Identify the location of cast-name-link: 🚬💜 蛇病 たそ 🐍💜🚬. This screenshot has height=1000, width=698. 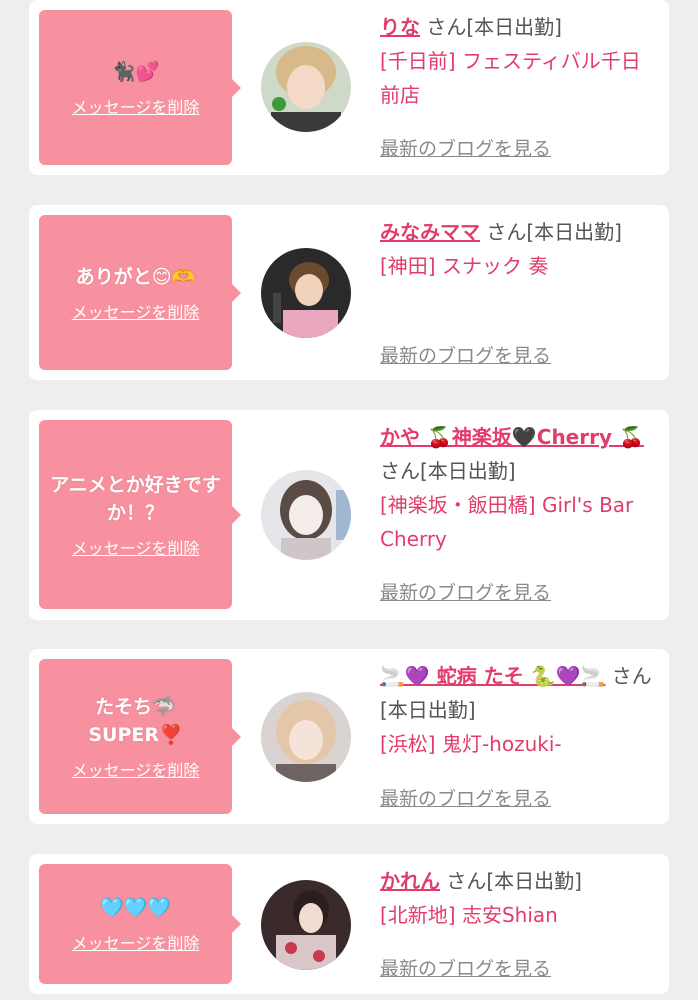
(492, 676).